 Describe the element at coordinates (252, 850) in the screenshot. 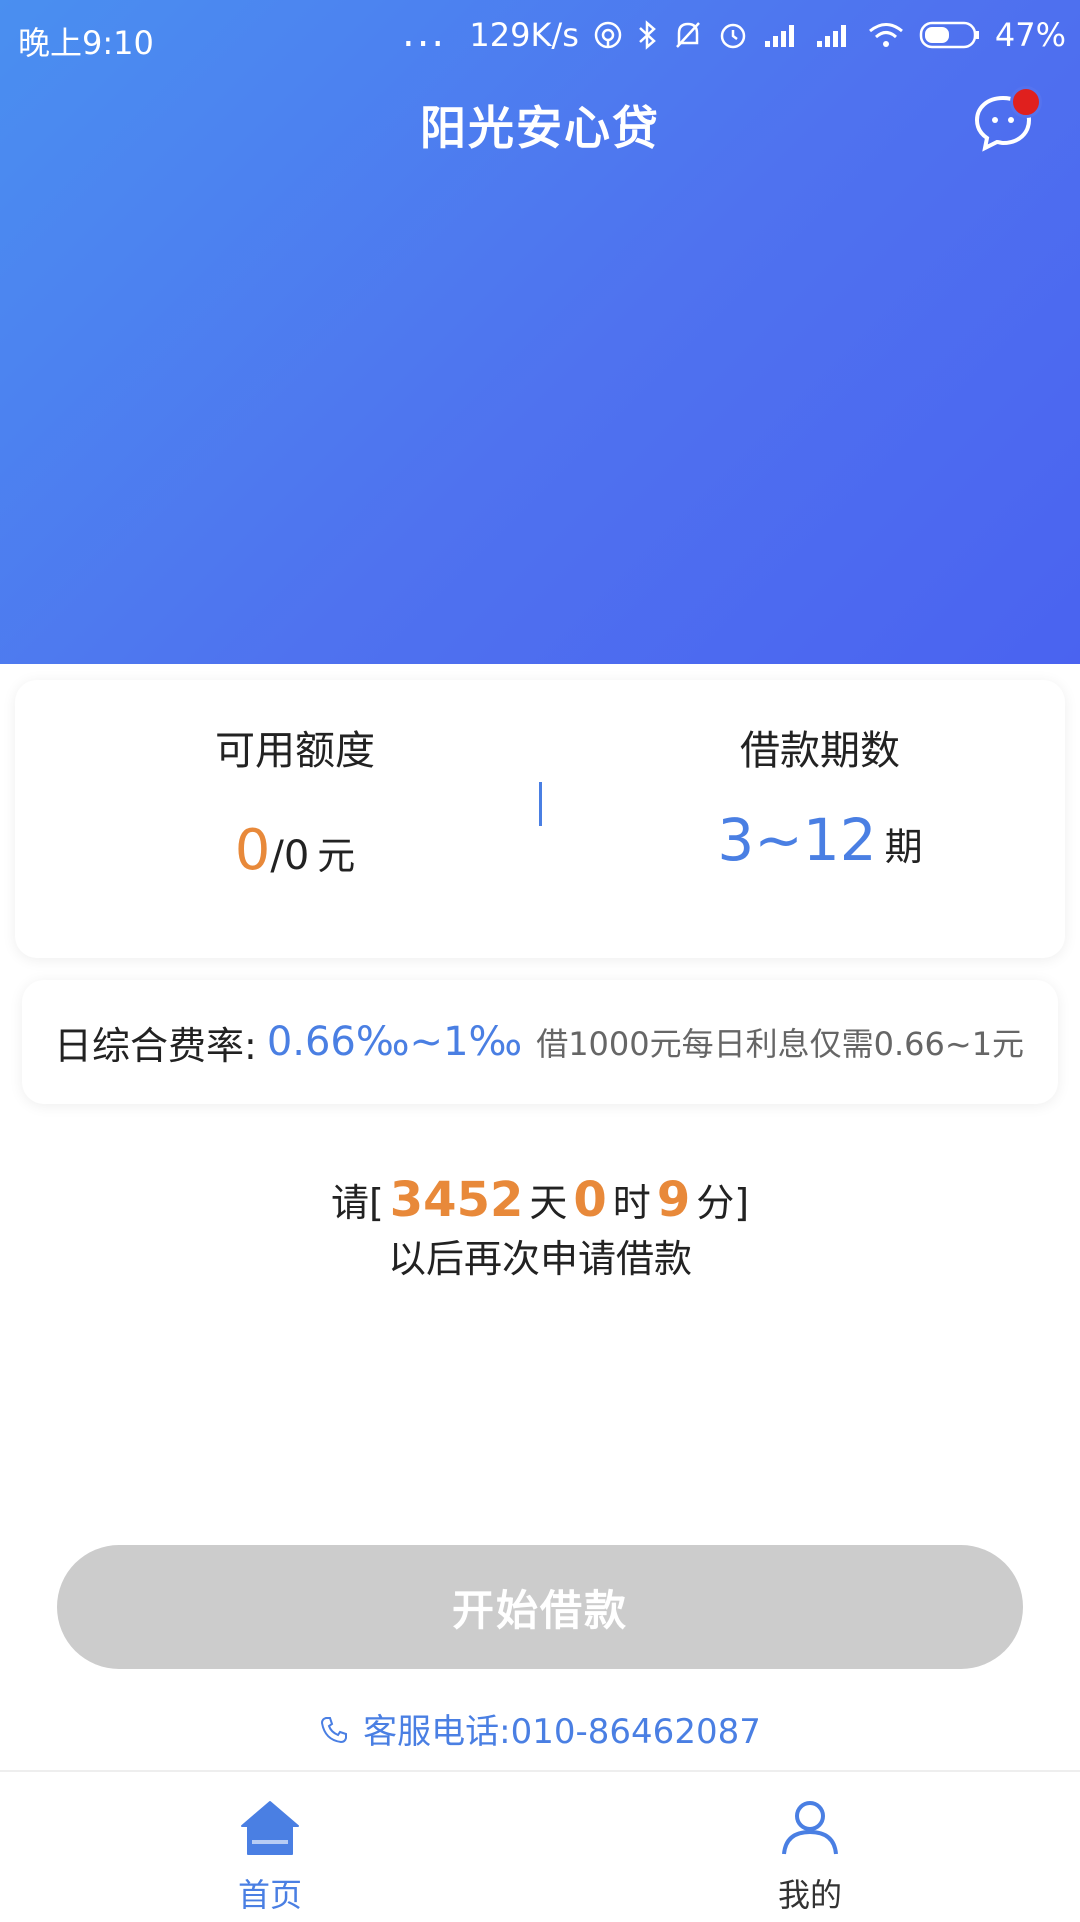

I see `available-amount: 0` at that location.